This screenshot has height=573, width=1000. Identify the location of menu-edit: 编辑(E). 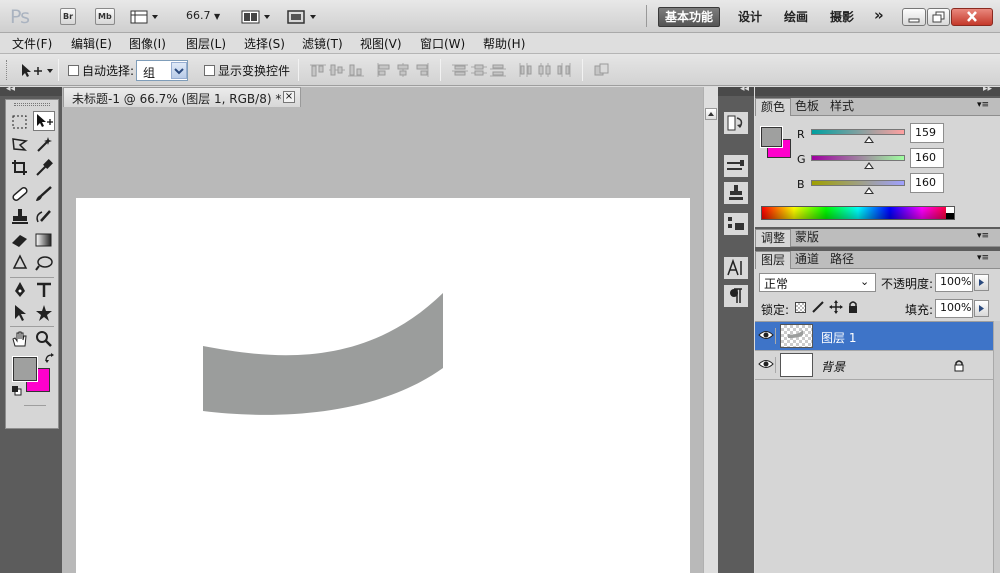
(91, 43).